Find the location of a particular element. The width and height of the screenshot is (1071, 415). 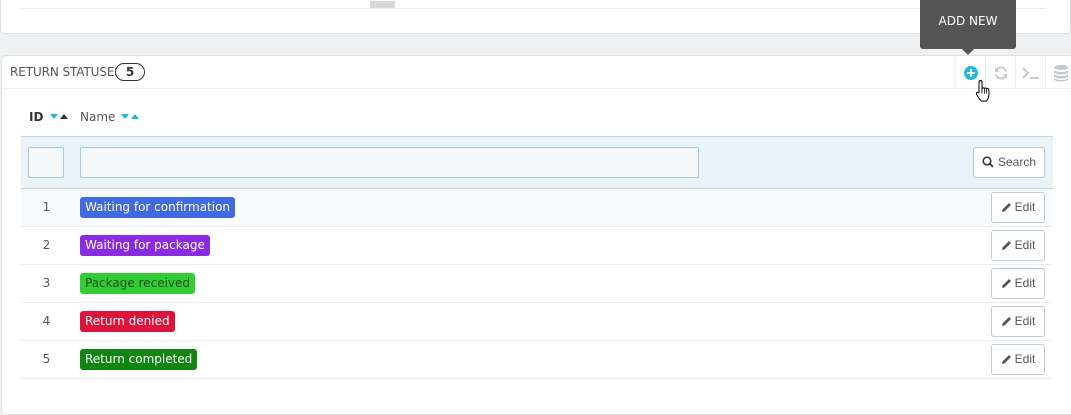

id-header-label: ID is located at coordinates (36, 116).